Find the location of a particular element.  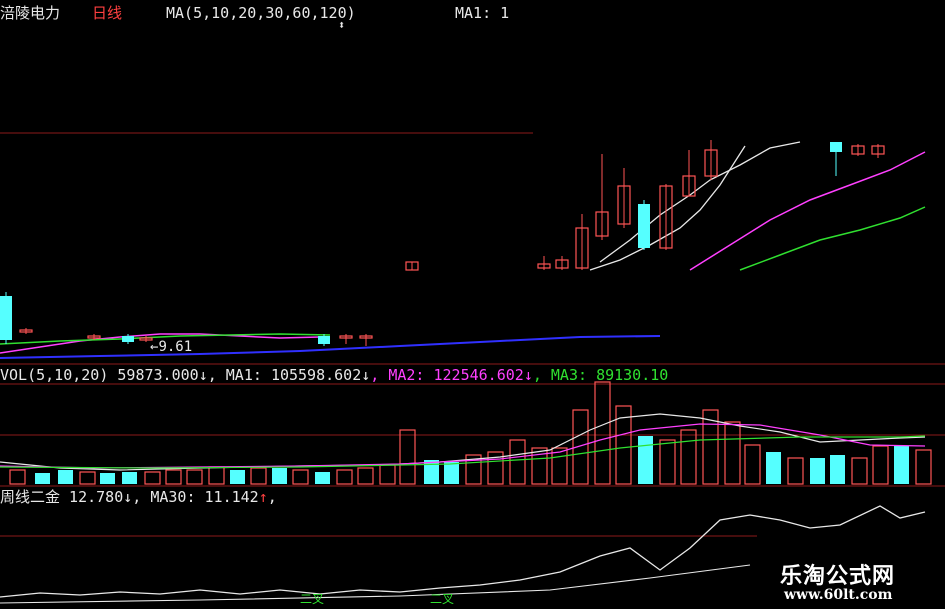

indicator-ma30-value: 11.142 is located at coordinates (231, 497).